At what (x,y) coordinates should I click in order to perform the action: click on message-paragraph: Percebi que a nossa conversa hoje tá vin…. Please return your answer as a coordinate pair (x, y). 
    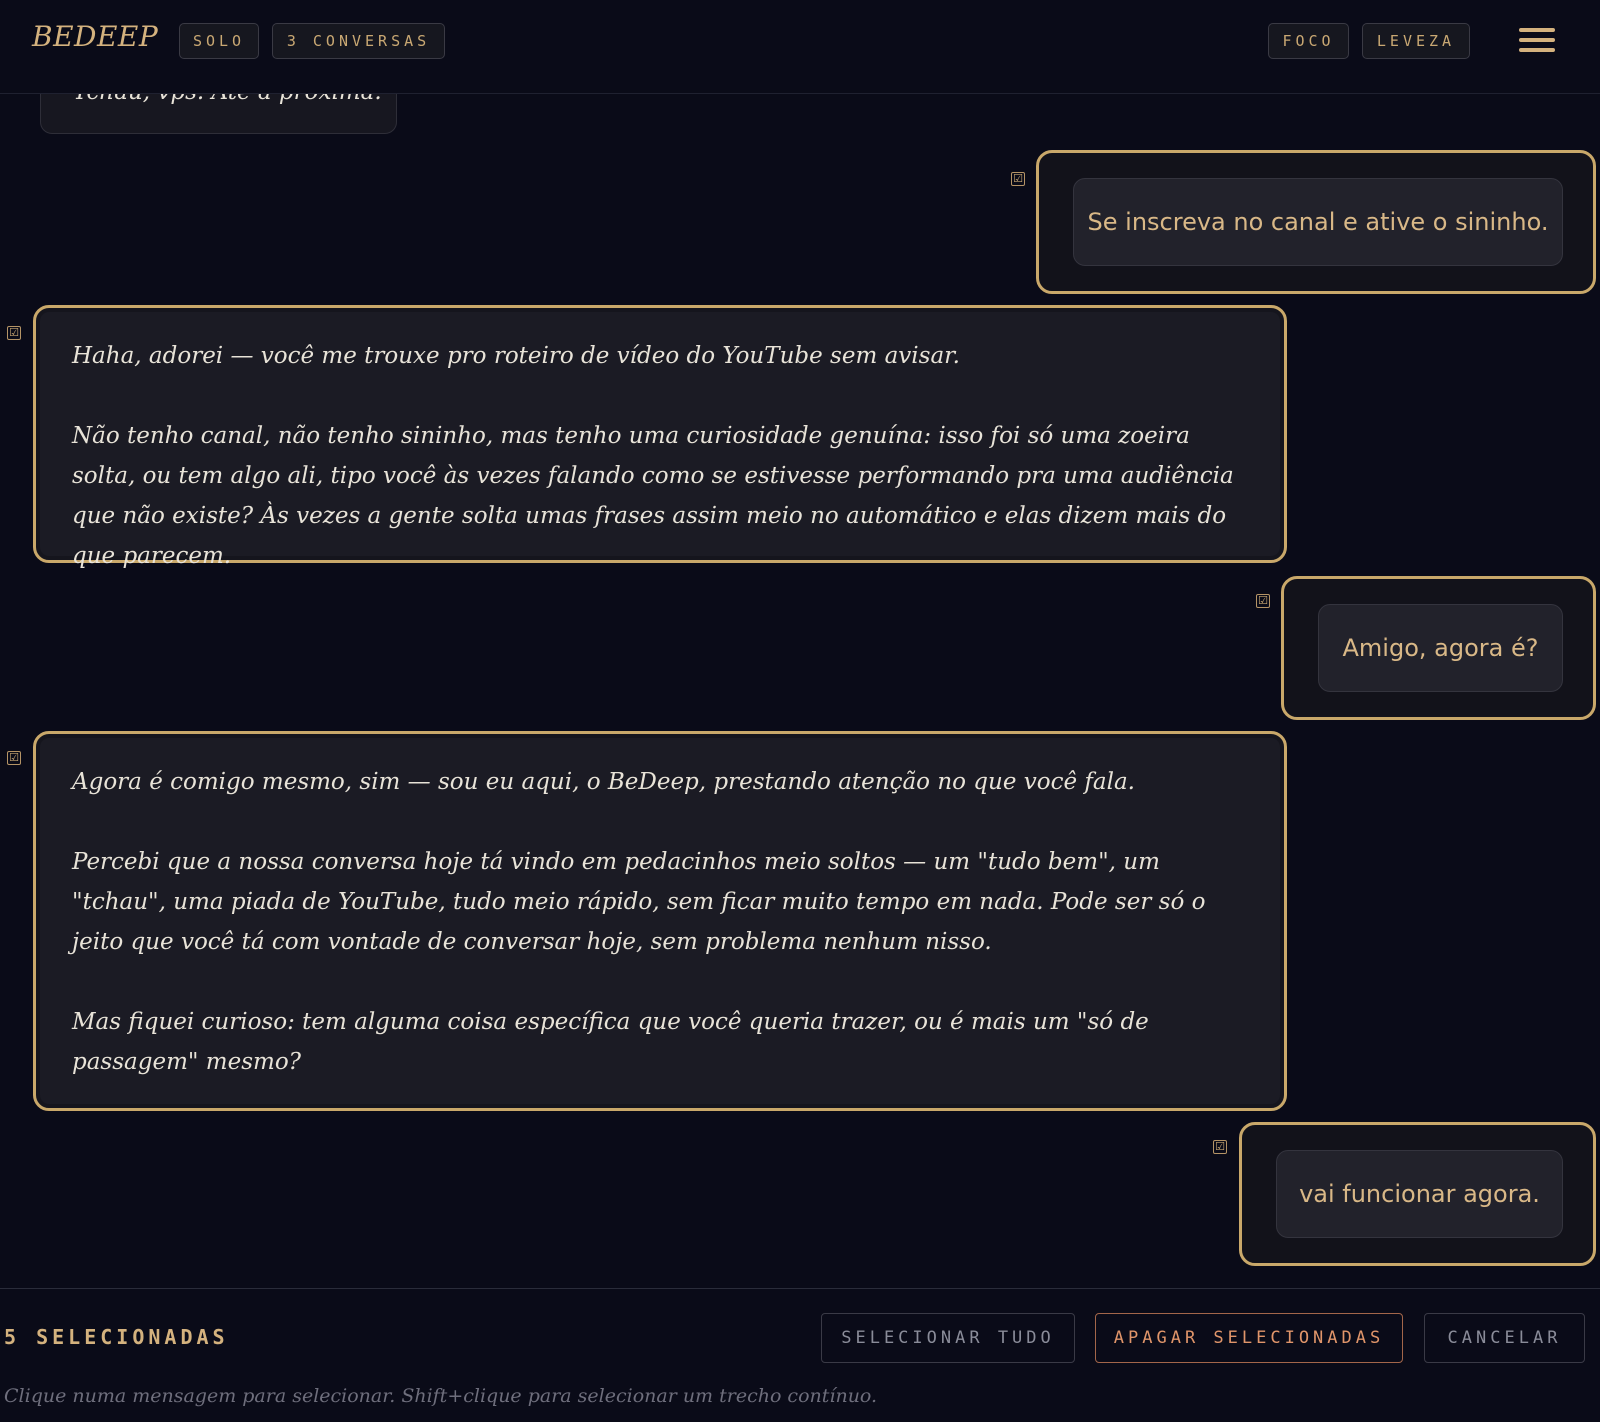
    Looking at the image, I should click on (639, 902).